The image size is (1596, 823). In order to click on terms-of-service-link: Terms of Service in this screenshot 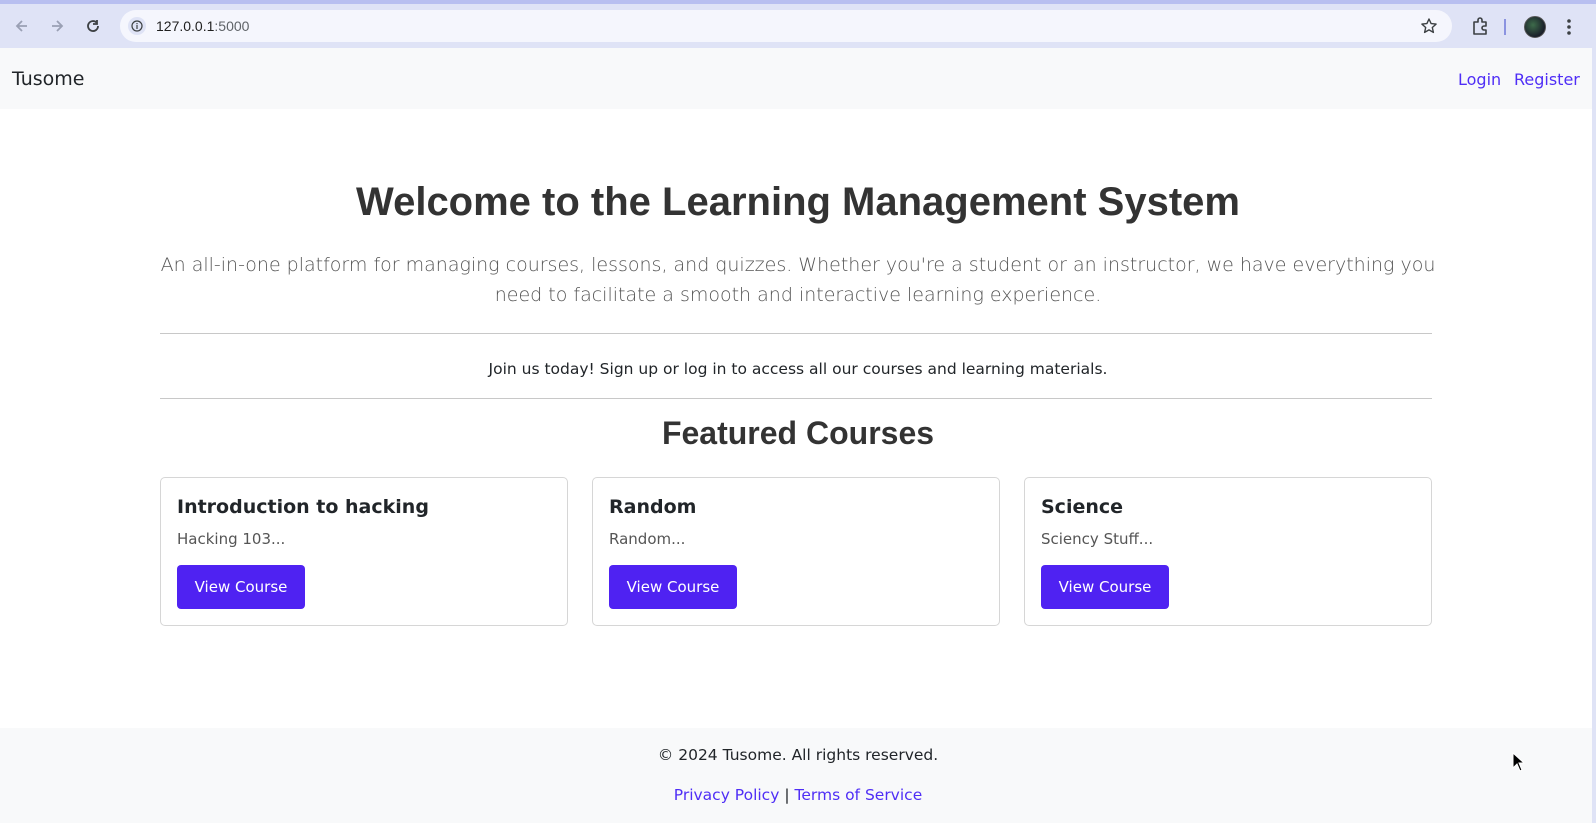, I will do `click(859, 795)`.